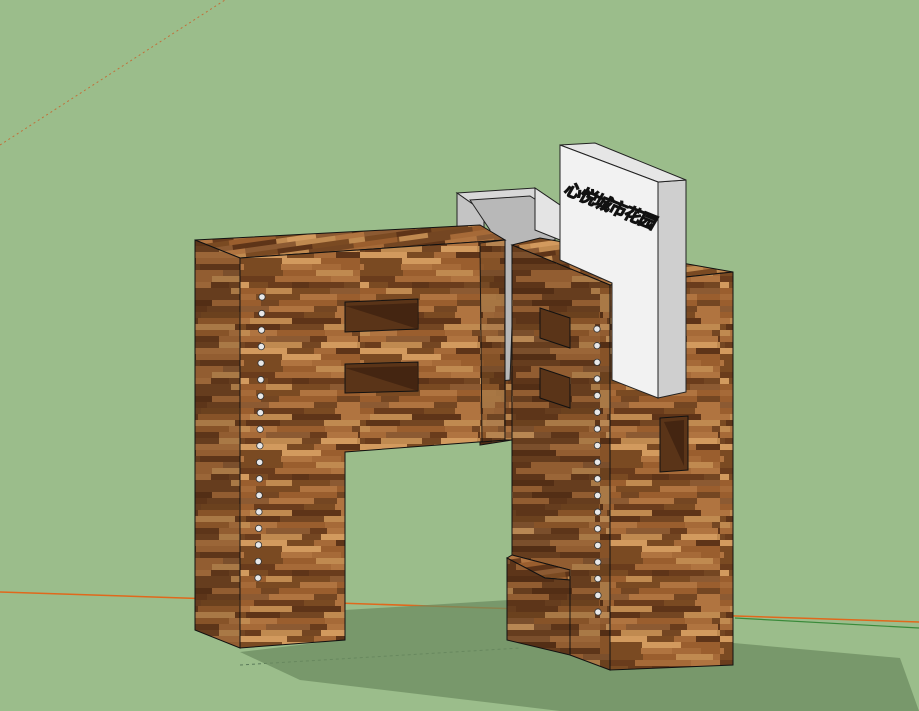 Image resolution: width=919 pixels, height=711 pixels. Describe the element at coordinates (672, 289) in the screenshot. I see `sign-side` at that location.